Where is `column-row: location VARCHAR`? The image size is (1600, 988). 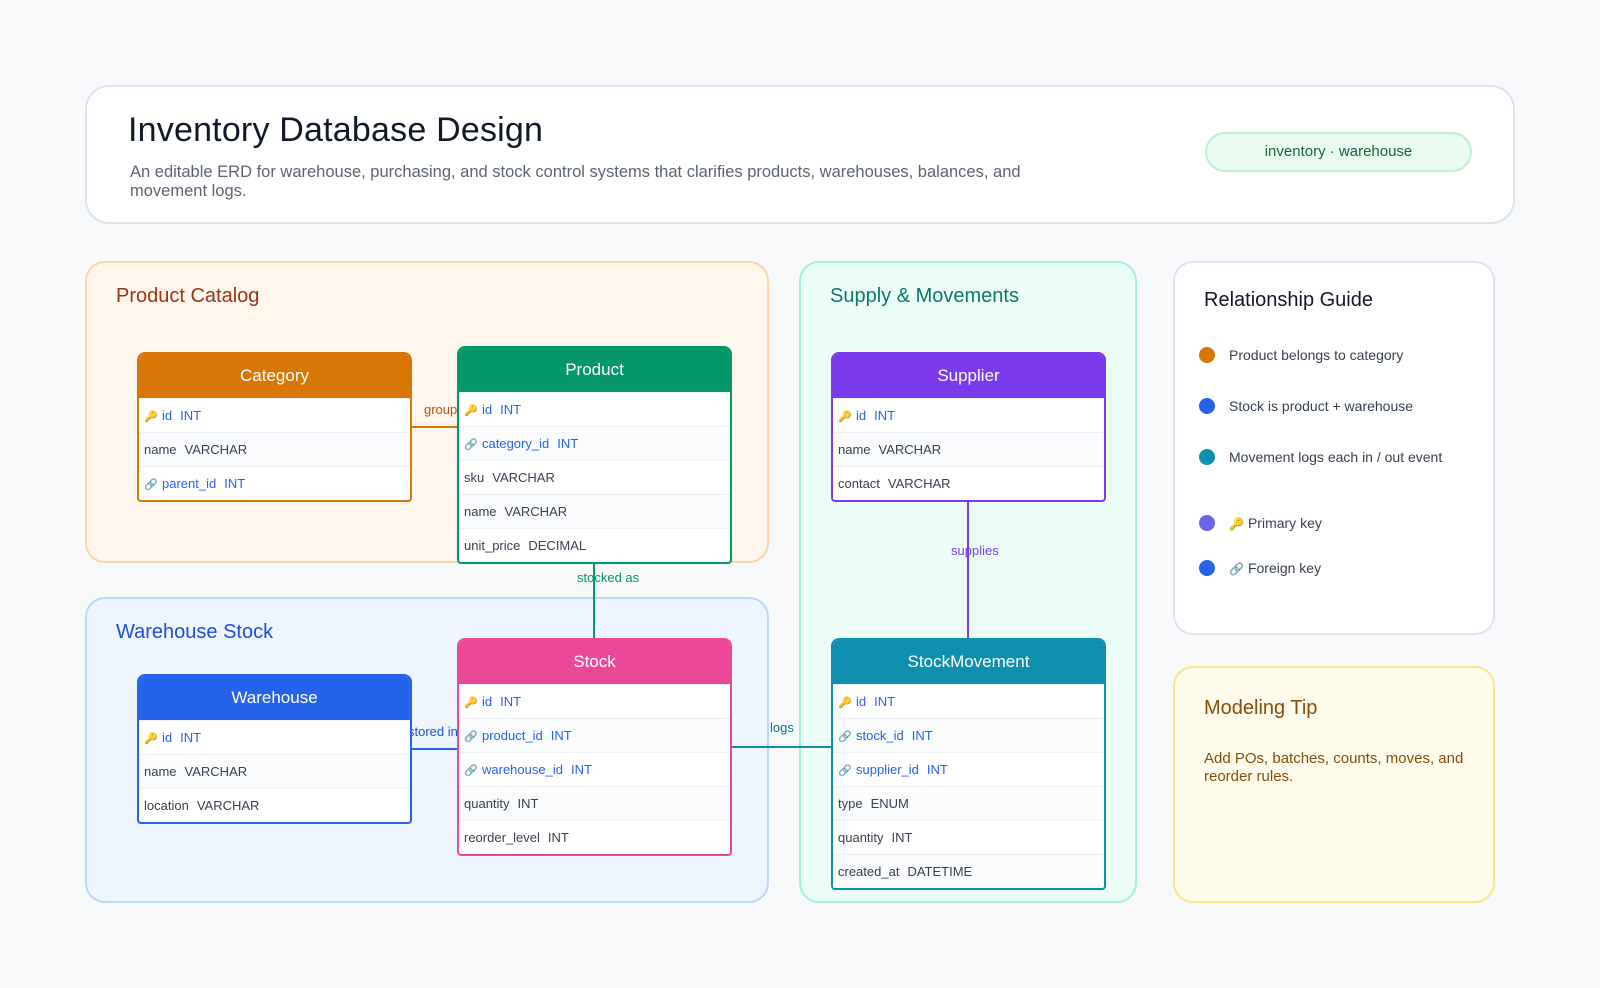
column-row: location VARCHAR is located at coordinates (274, 805).